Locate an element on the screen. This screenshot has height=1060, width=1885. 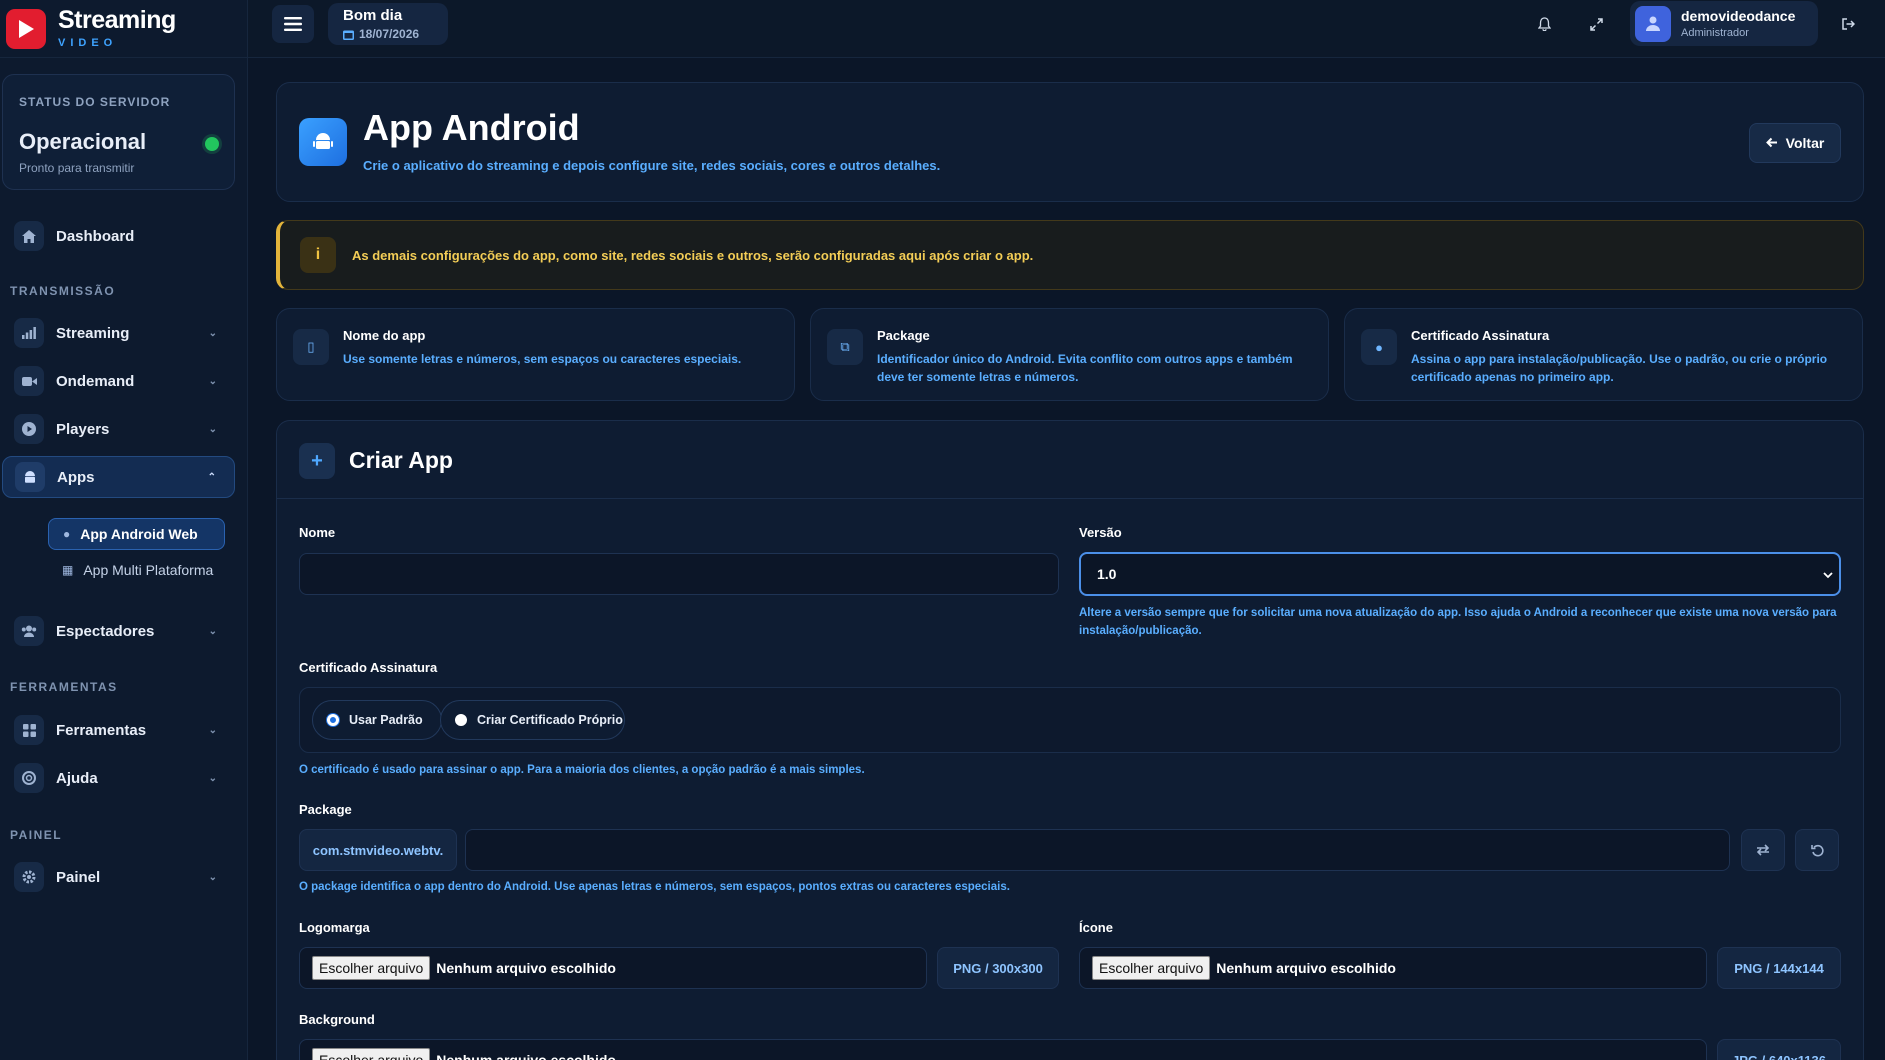
icone-label: Ícone is located at coordinates (1096, 927).